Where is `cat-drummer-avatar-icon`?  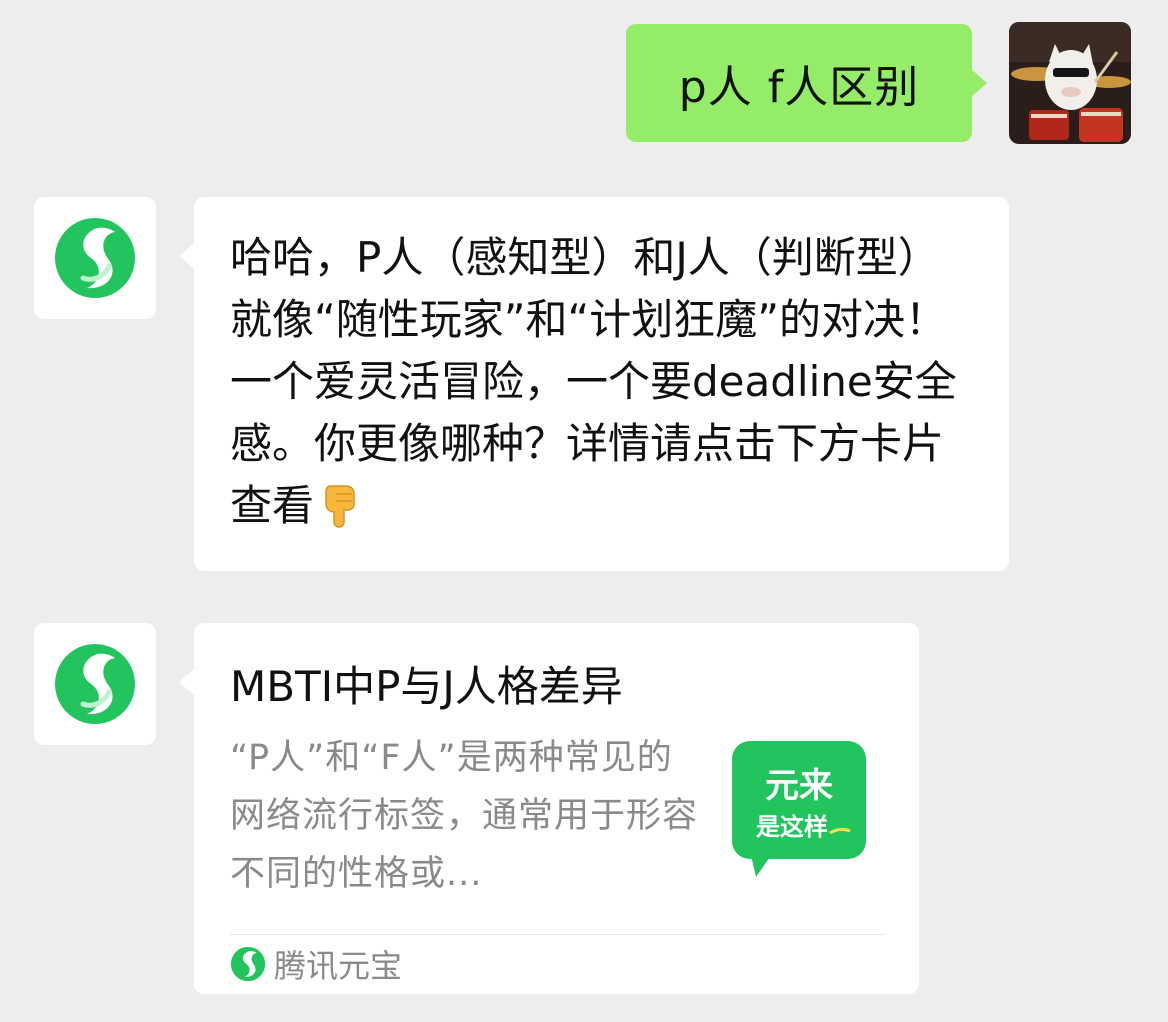 cat-drummer-avatar-icon is located at coordinates (1070, 83).